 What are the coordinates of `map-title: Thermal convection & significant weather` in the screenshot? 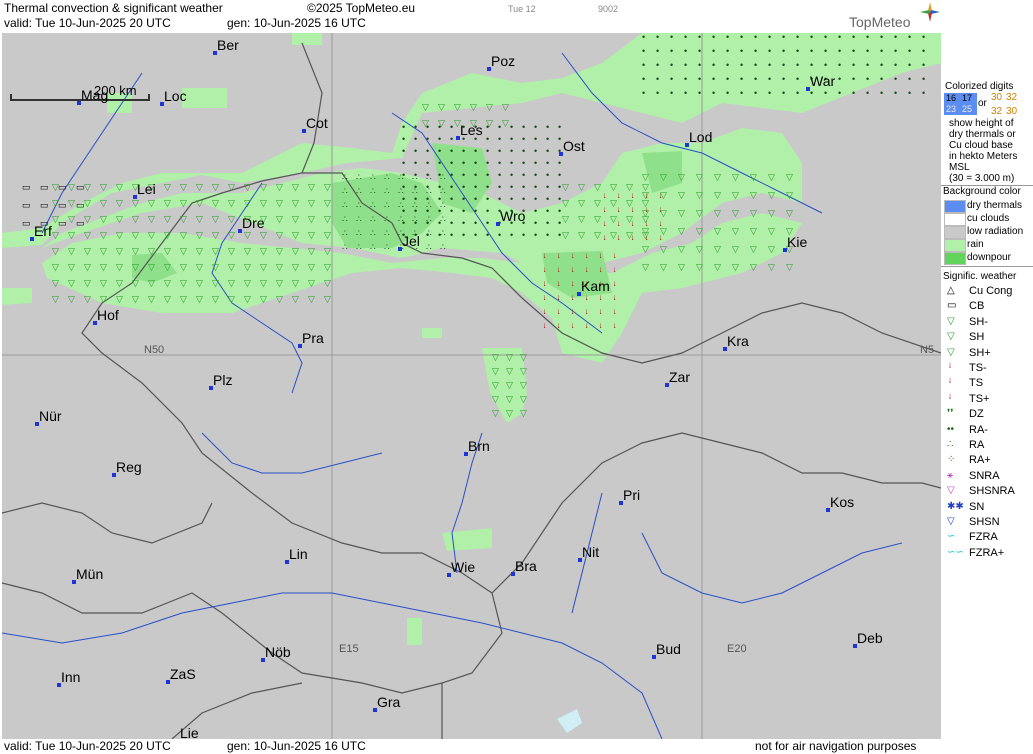 It's located at (113, 8).